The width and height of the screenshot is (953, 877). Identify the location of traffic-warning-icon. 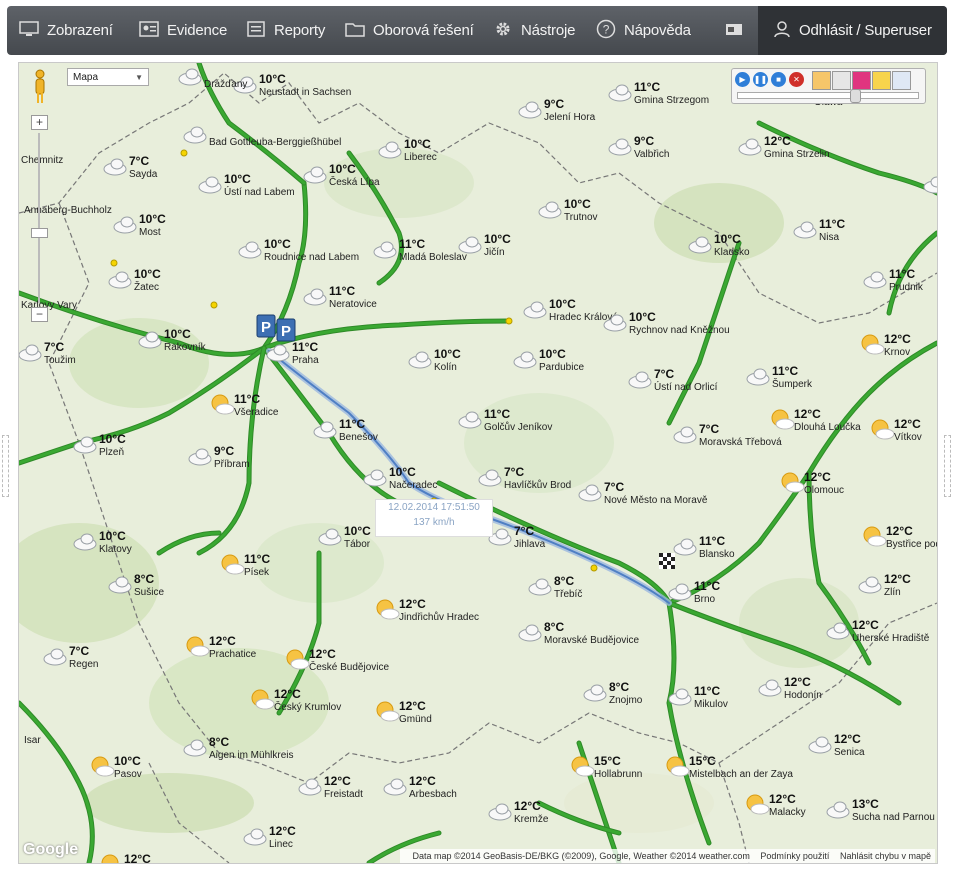
(861, 80).